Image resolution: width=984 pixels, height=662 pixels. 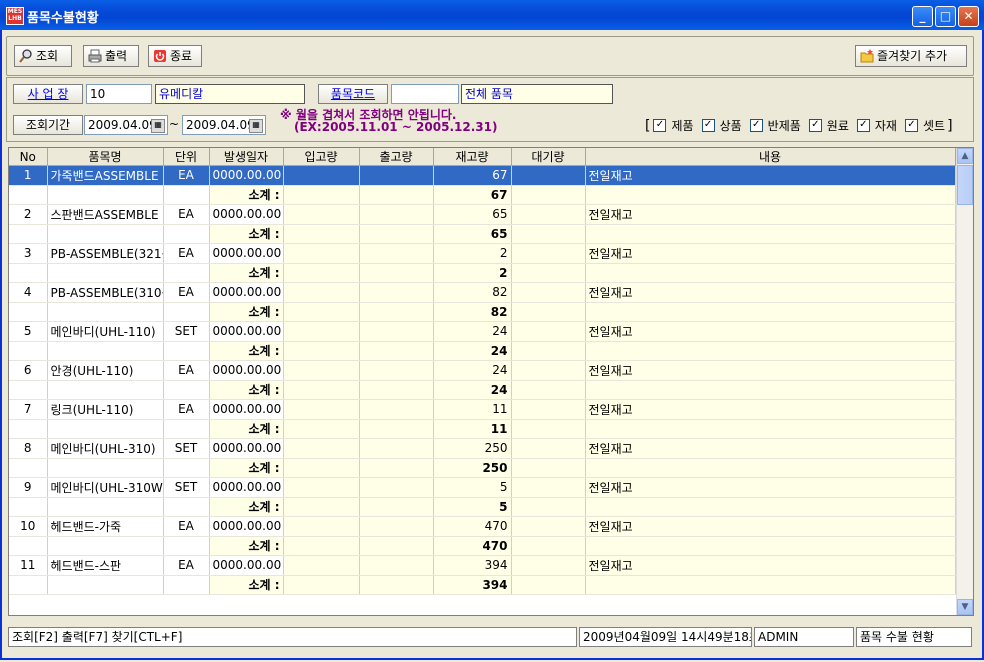 I want to click on close-button: ✕, so click(x=968, y=16).